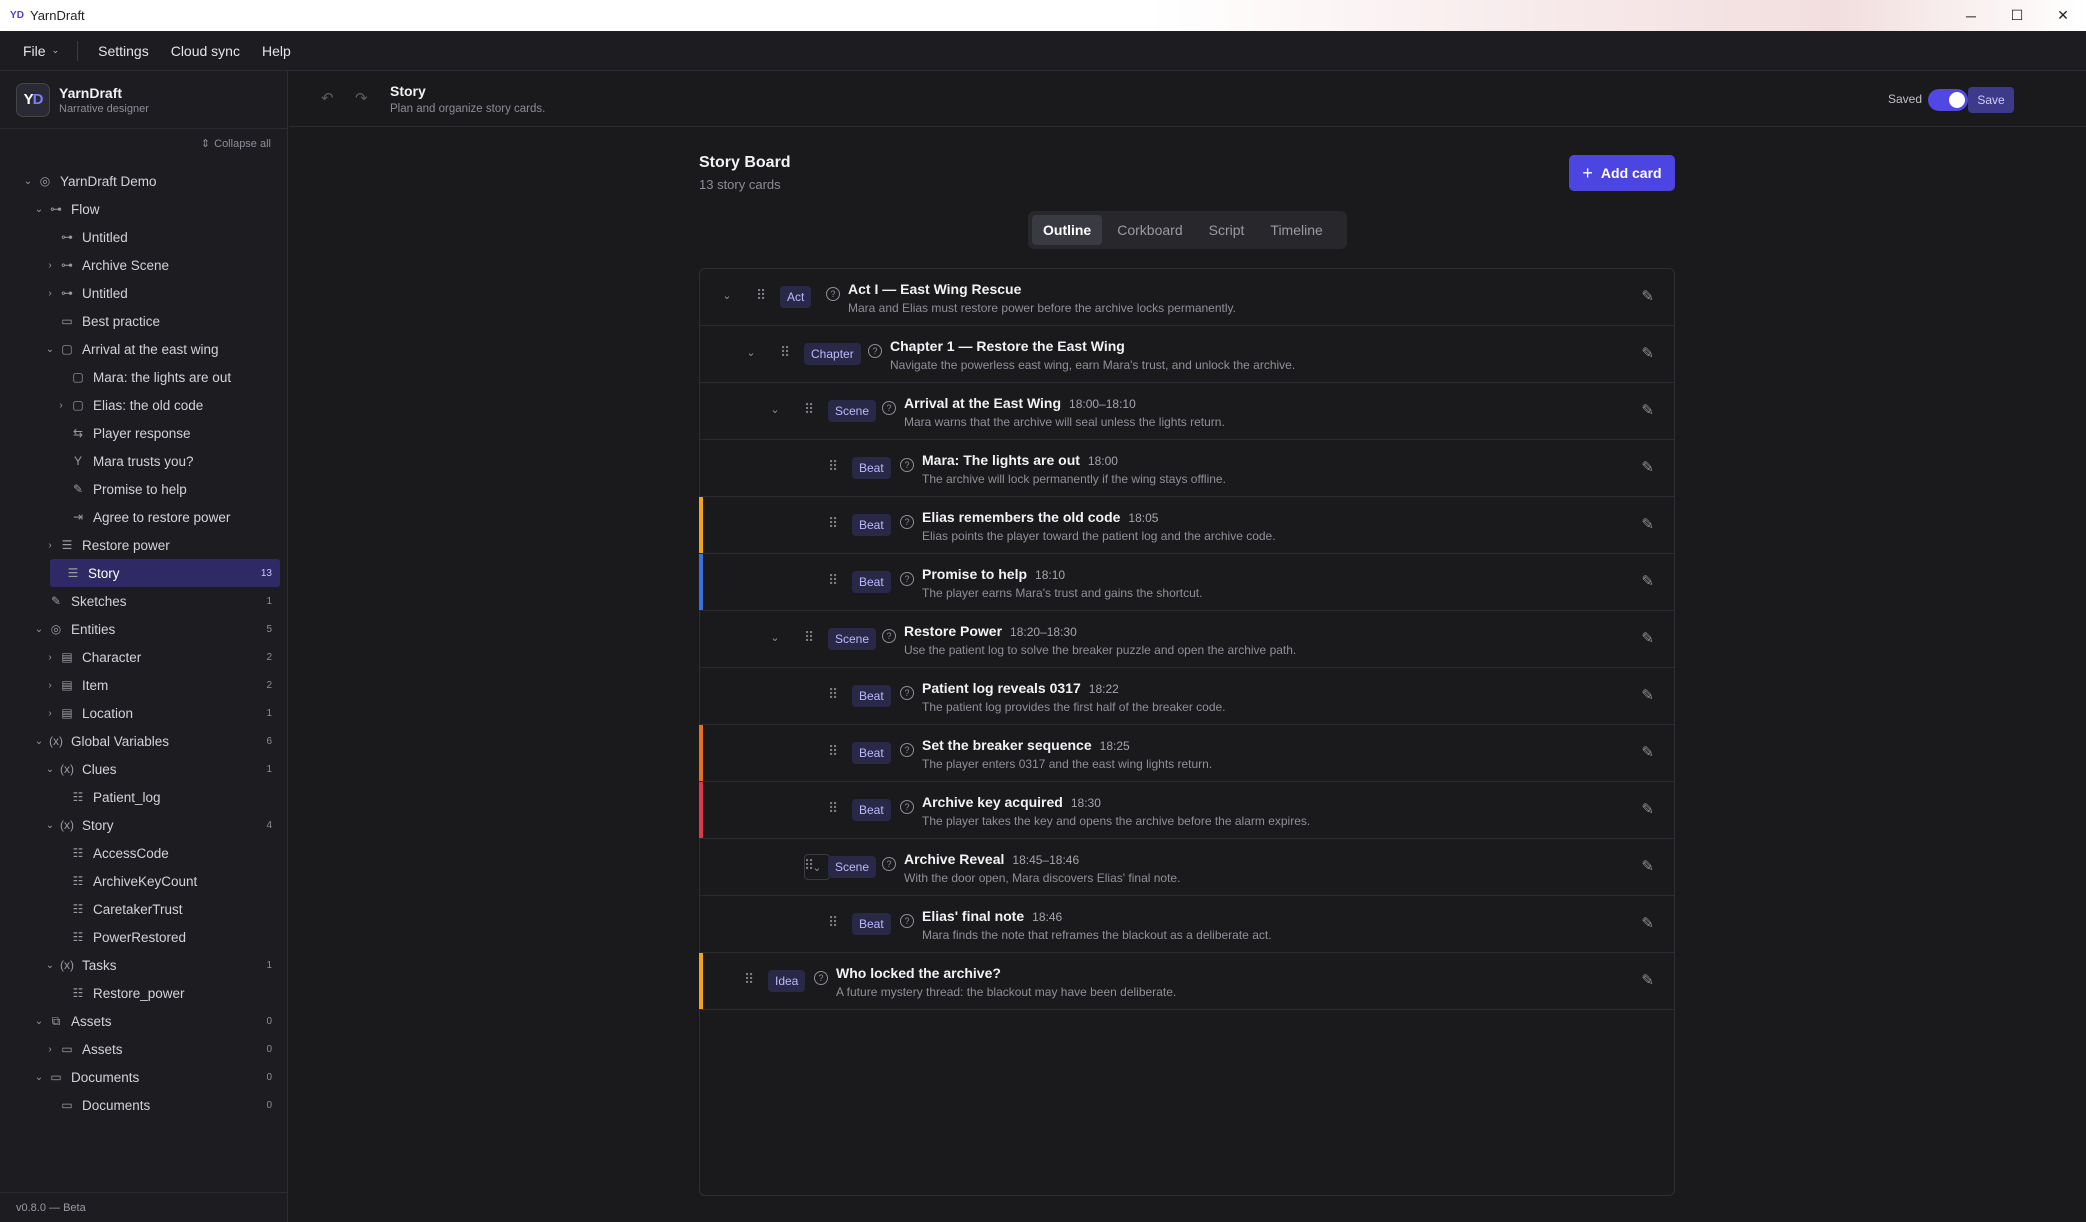 The width and height of the screenshot is (2086, 1222). What do you see at coordinates (144, 993) in the screenshot?
I see `tree-item: ☷ Restore_power` at bounding box center [144, 993].